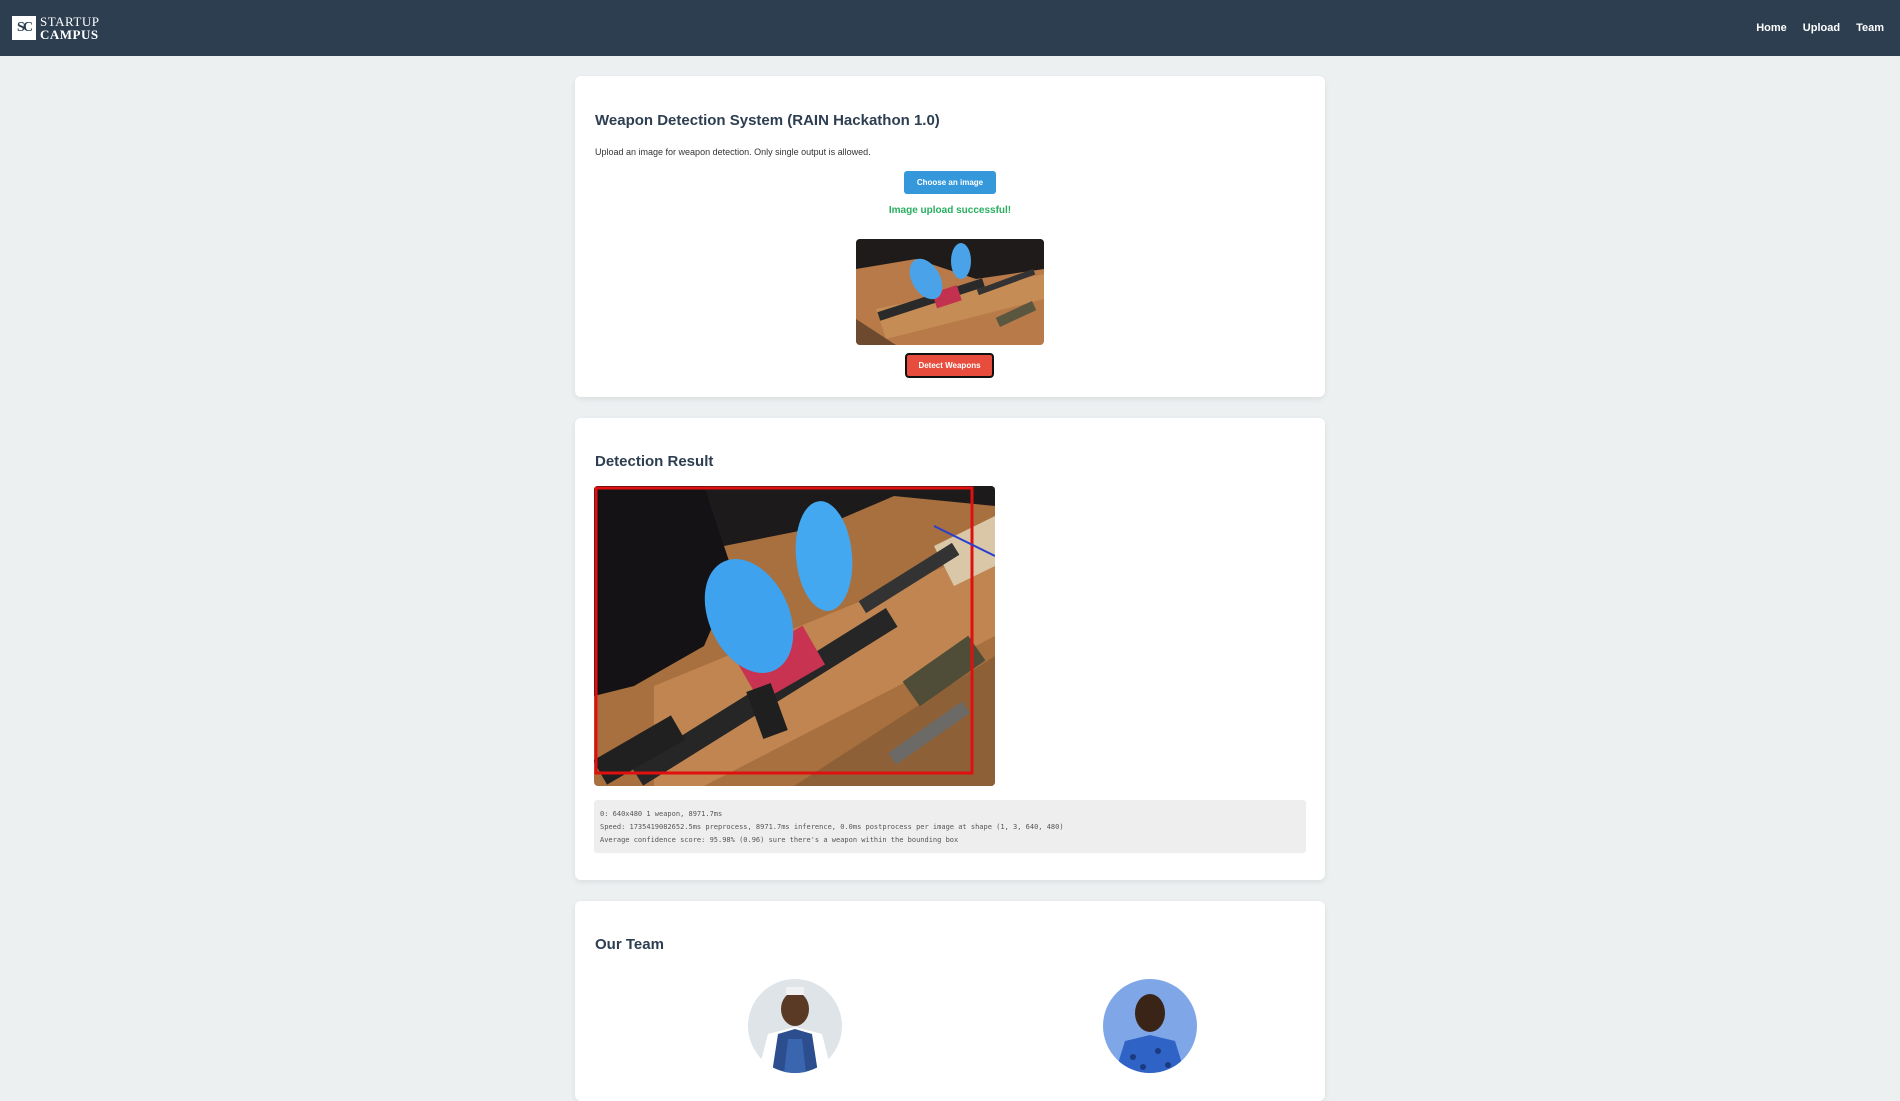 The height and width of the screenshot is (1101, 1900). What do you see at coordinates (1771, 28) in the screenshot?
I see `nav-home-link: Home` at bounding box center [1771, 28].